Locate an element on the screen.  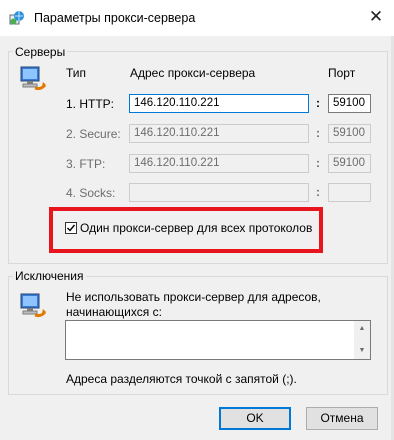
secure-port-input: 59100 is located at coordinates (349, 133).